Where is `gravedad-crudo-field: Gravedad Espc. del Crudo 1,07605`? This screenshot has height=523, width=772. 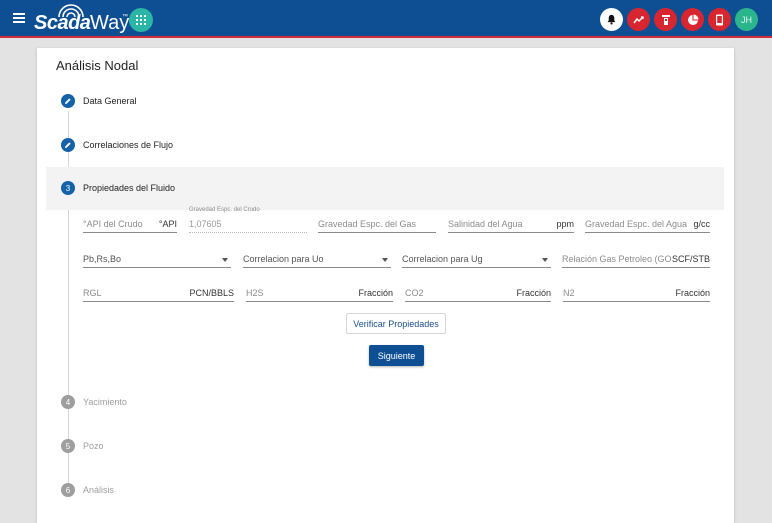 gravedad-crudo-field: Gravedad Espc. del Crudo 1,07605 is located at coordinates (248, 220).